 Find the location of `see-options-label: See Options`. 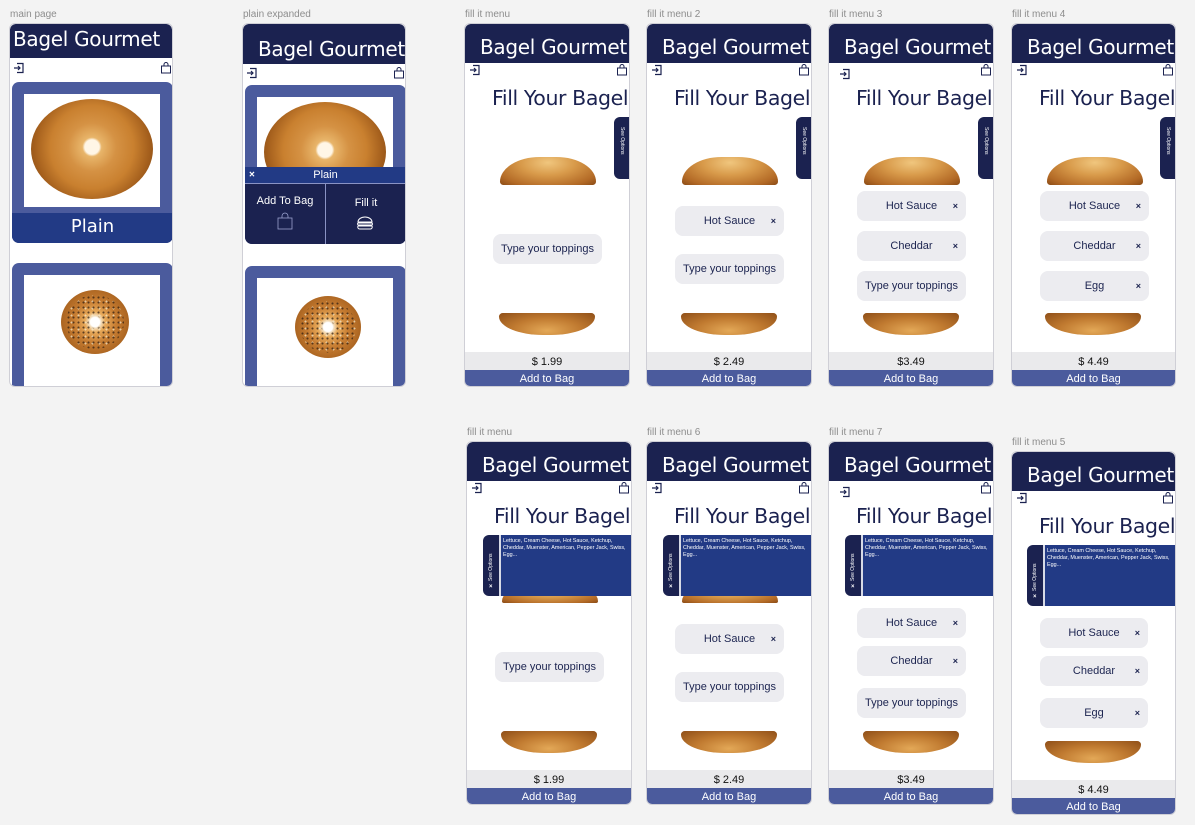

see-options-label: See Options is located at coordinates (986, 141).